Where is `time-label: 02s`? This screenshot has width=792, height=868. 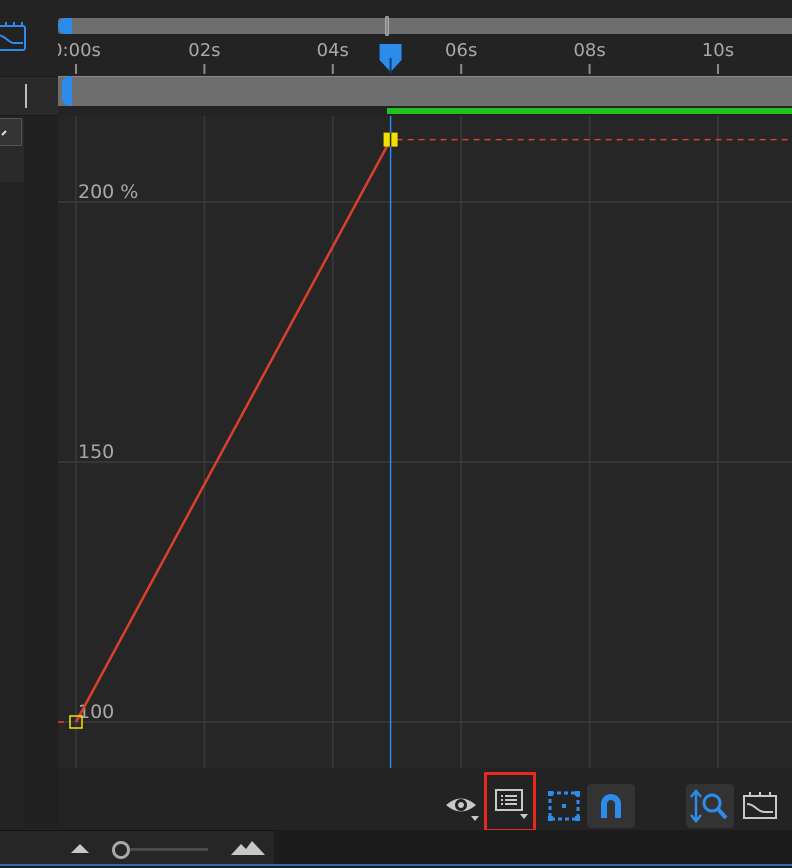
time-label: 02s is located at coordinates (204, 50).